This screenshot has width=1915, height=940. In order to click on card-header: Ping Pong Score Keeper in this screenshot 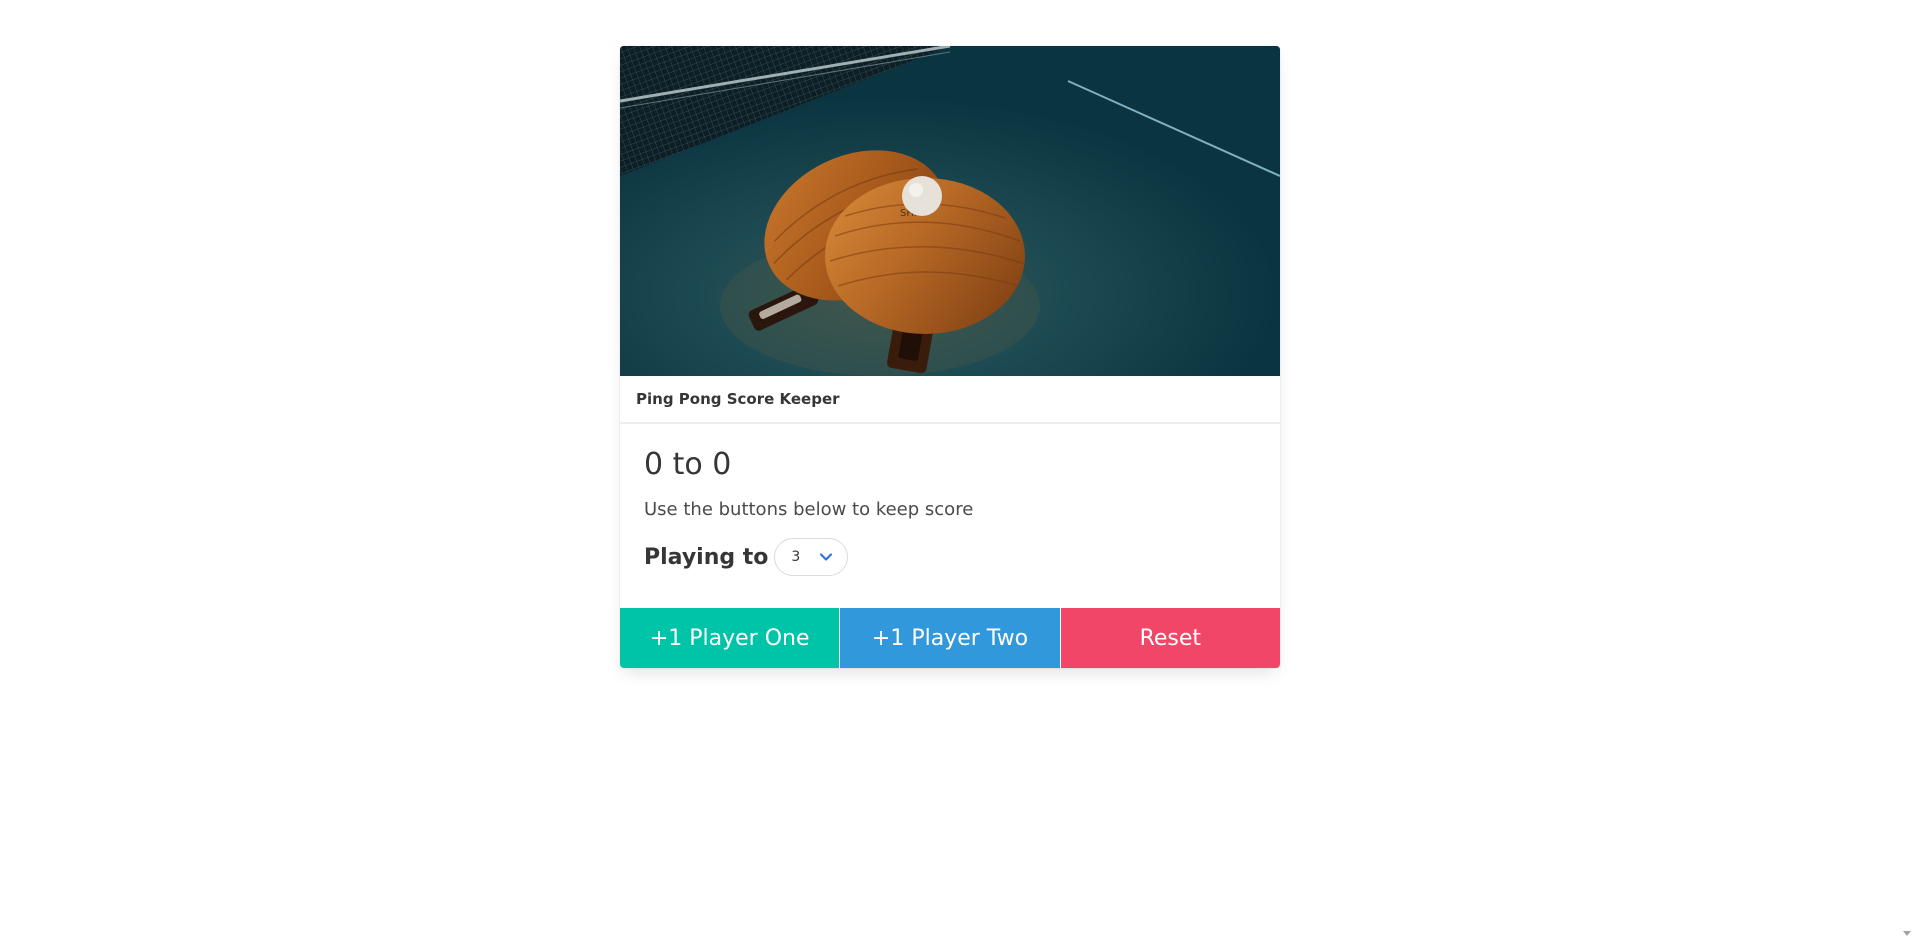, I will do `click(950, 400)`.